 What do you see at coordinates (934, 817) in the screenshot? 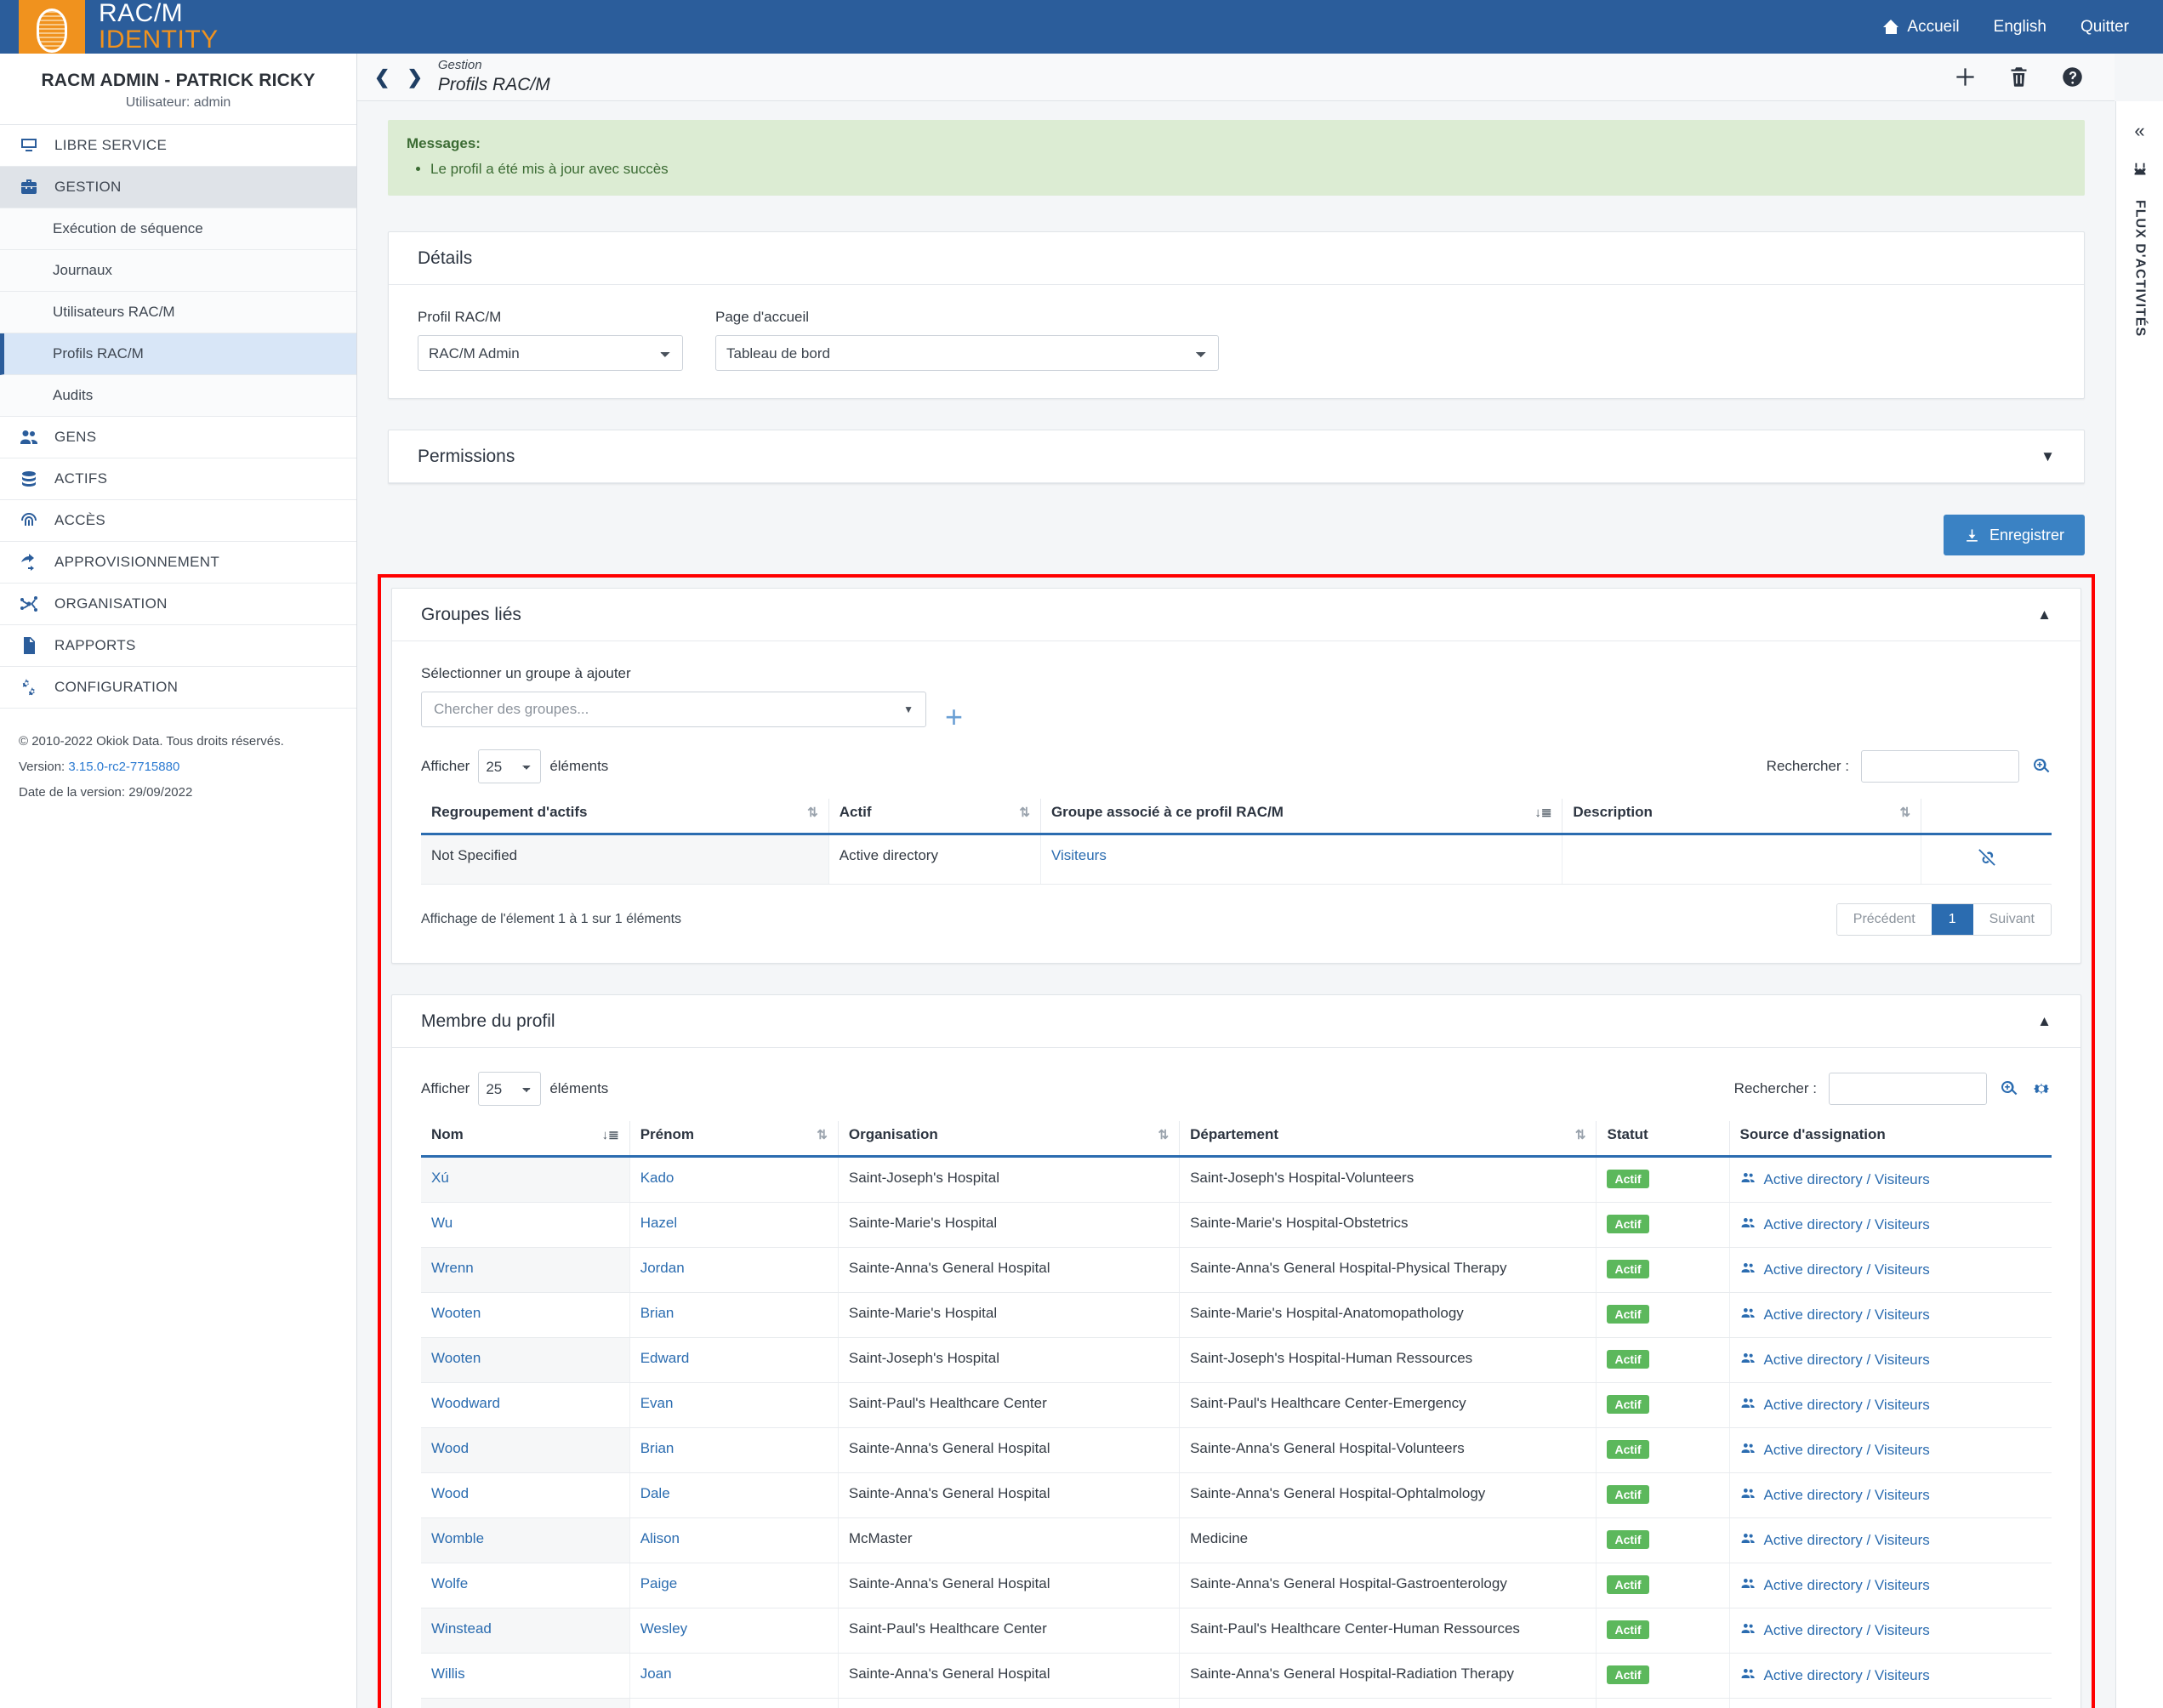
I see `lg-col-actif: Actif ⇅` at bounding box center [934, 817].